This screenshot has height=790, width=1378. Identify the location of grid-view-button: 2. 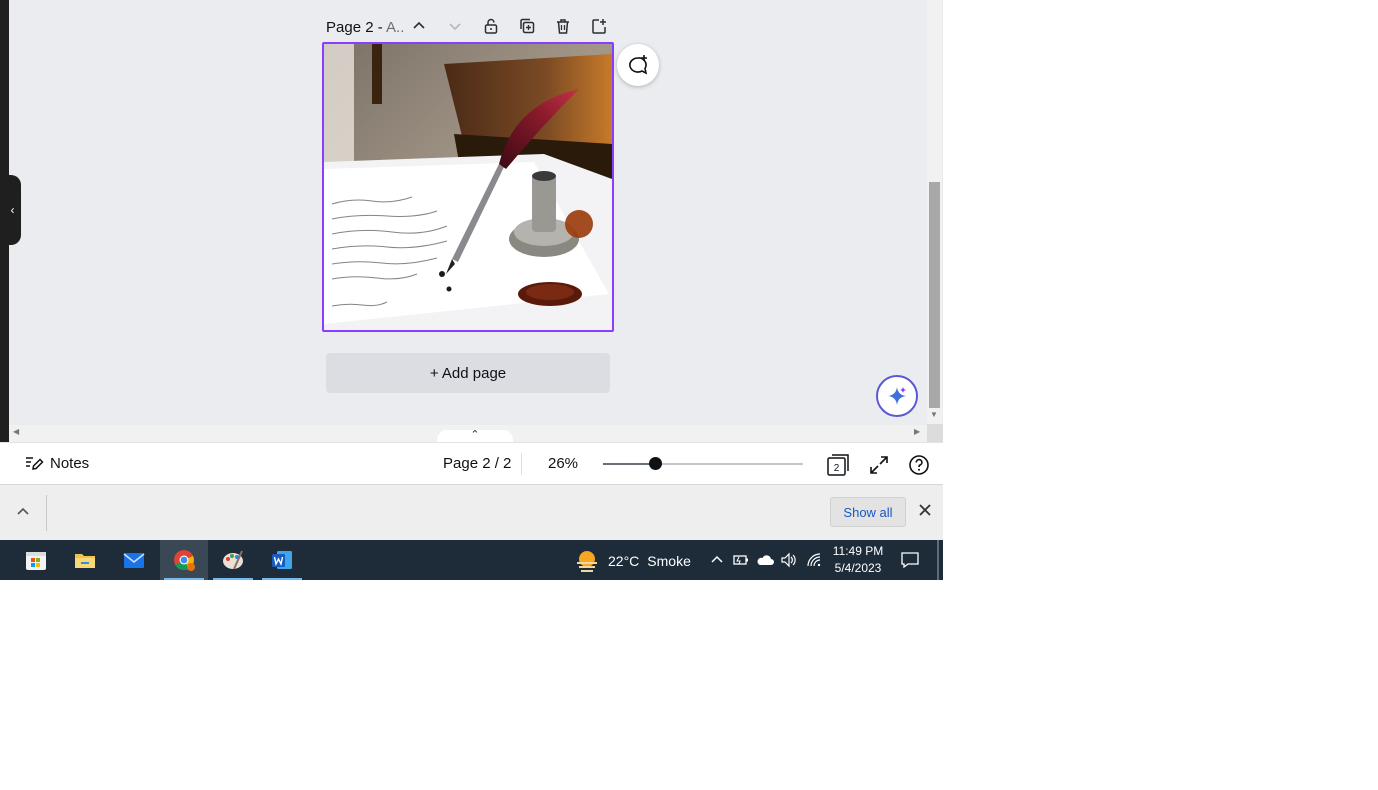
(838, 465).